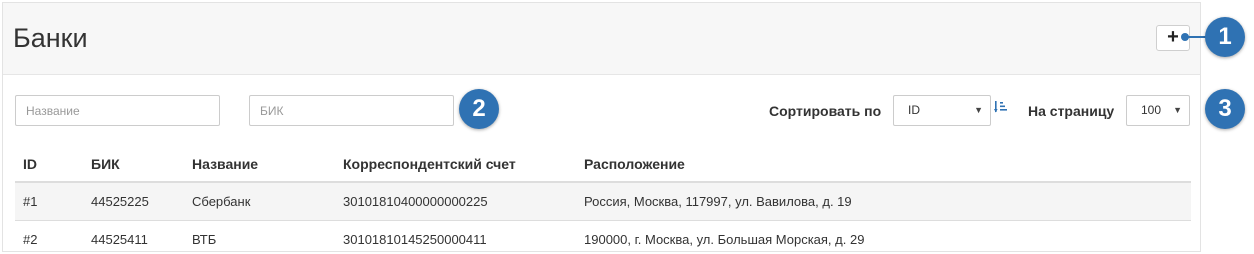  What do you see at coordinates (221, 201) in the screenshot?
I see `cell-name: Сбербанк` at bounding box center [221, 201].